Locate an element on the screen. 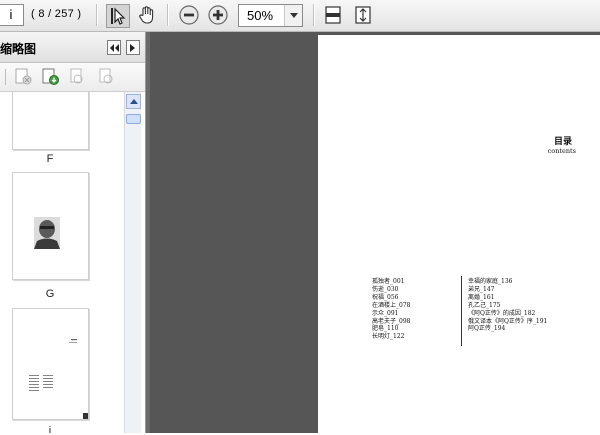 The image size is (600, 435). plus-circle-icon is located at coordinates (218, 15).